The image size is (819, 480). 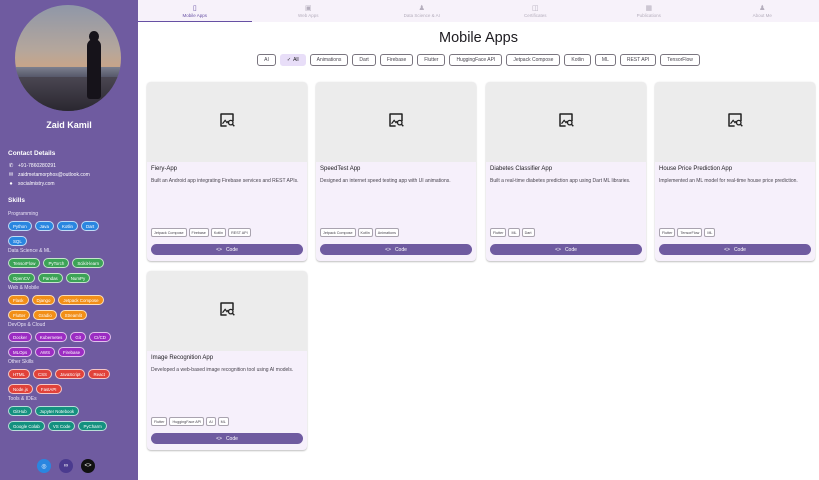 What do you see at coordinates (99, 374) in the screenshot?
I see `skill-chip: React` at bounding box center [99, 374].